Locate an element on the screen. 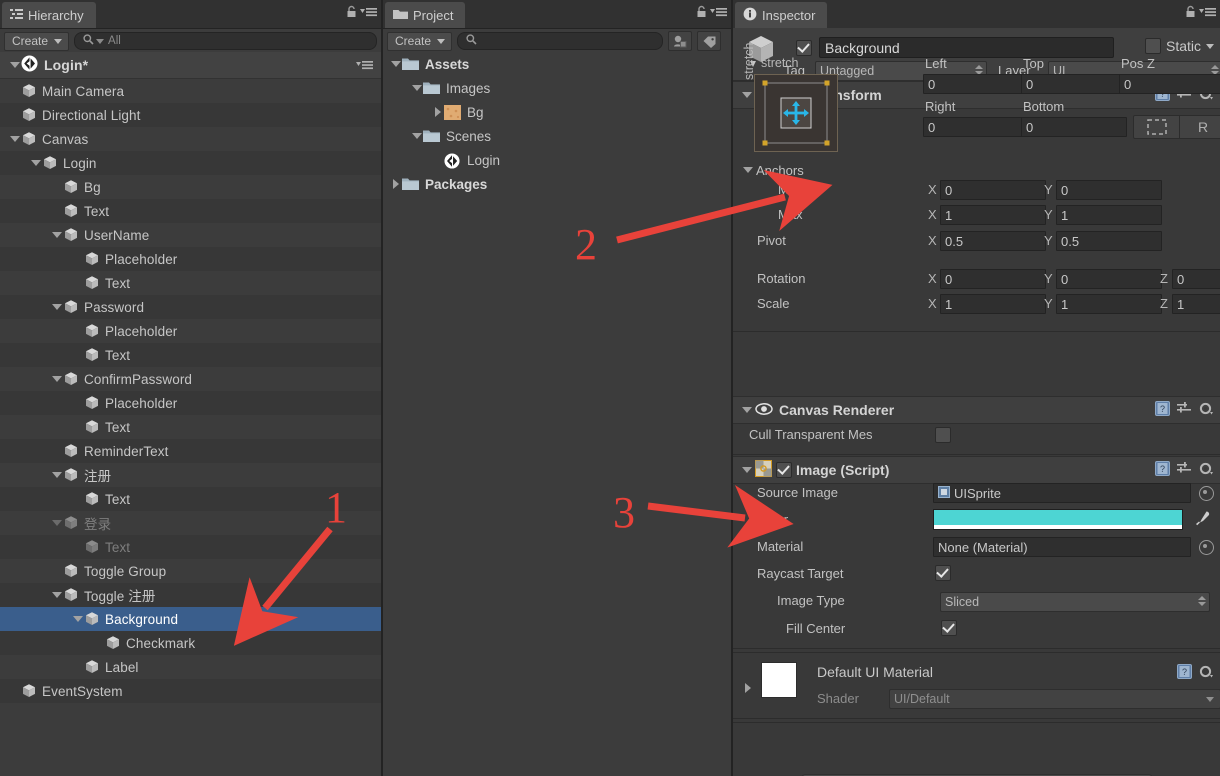 This screenshot has width=1220, height=776. pivot-y-input: 0.5 is located at coordinates (1109, 241).